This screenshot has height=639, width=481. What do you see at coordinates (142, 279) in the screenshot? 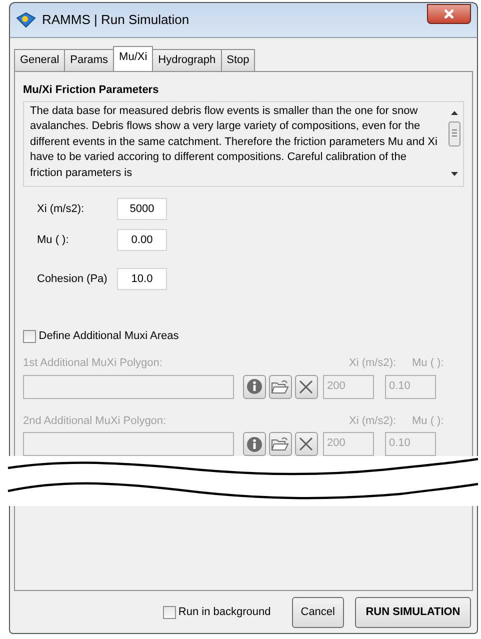
I see `input-field: 10.0` at bounding box center [142, 279].